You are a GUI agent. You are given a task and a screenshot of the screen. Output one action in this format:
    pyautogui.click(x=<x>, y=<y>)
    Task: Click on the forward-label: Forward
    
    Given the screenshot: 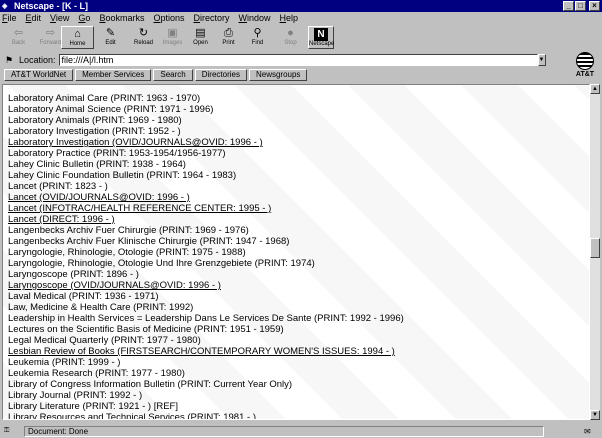 What is the action you would take?
    pyautogui.click(x=50, y=43)
    